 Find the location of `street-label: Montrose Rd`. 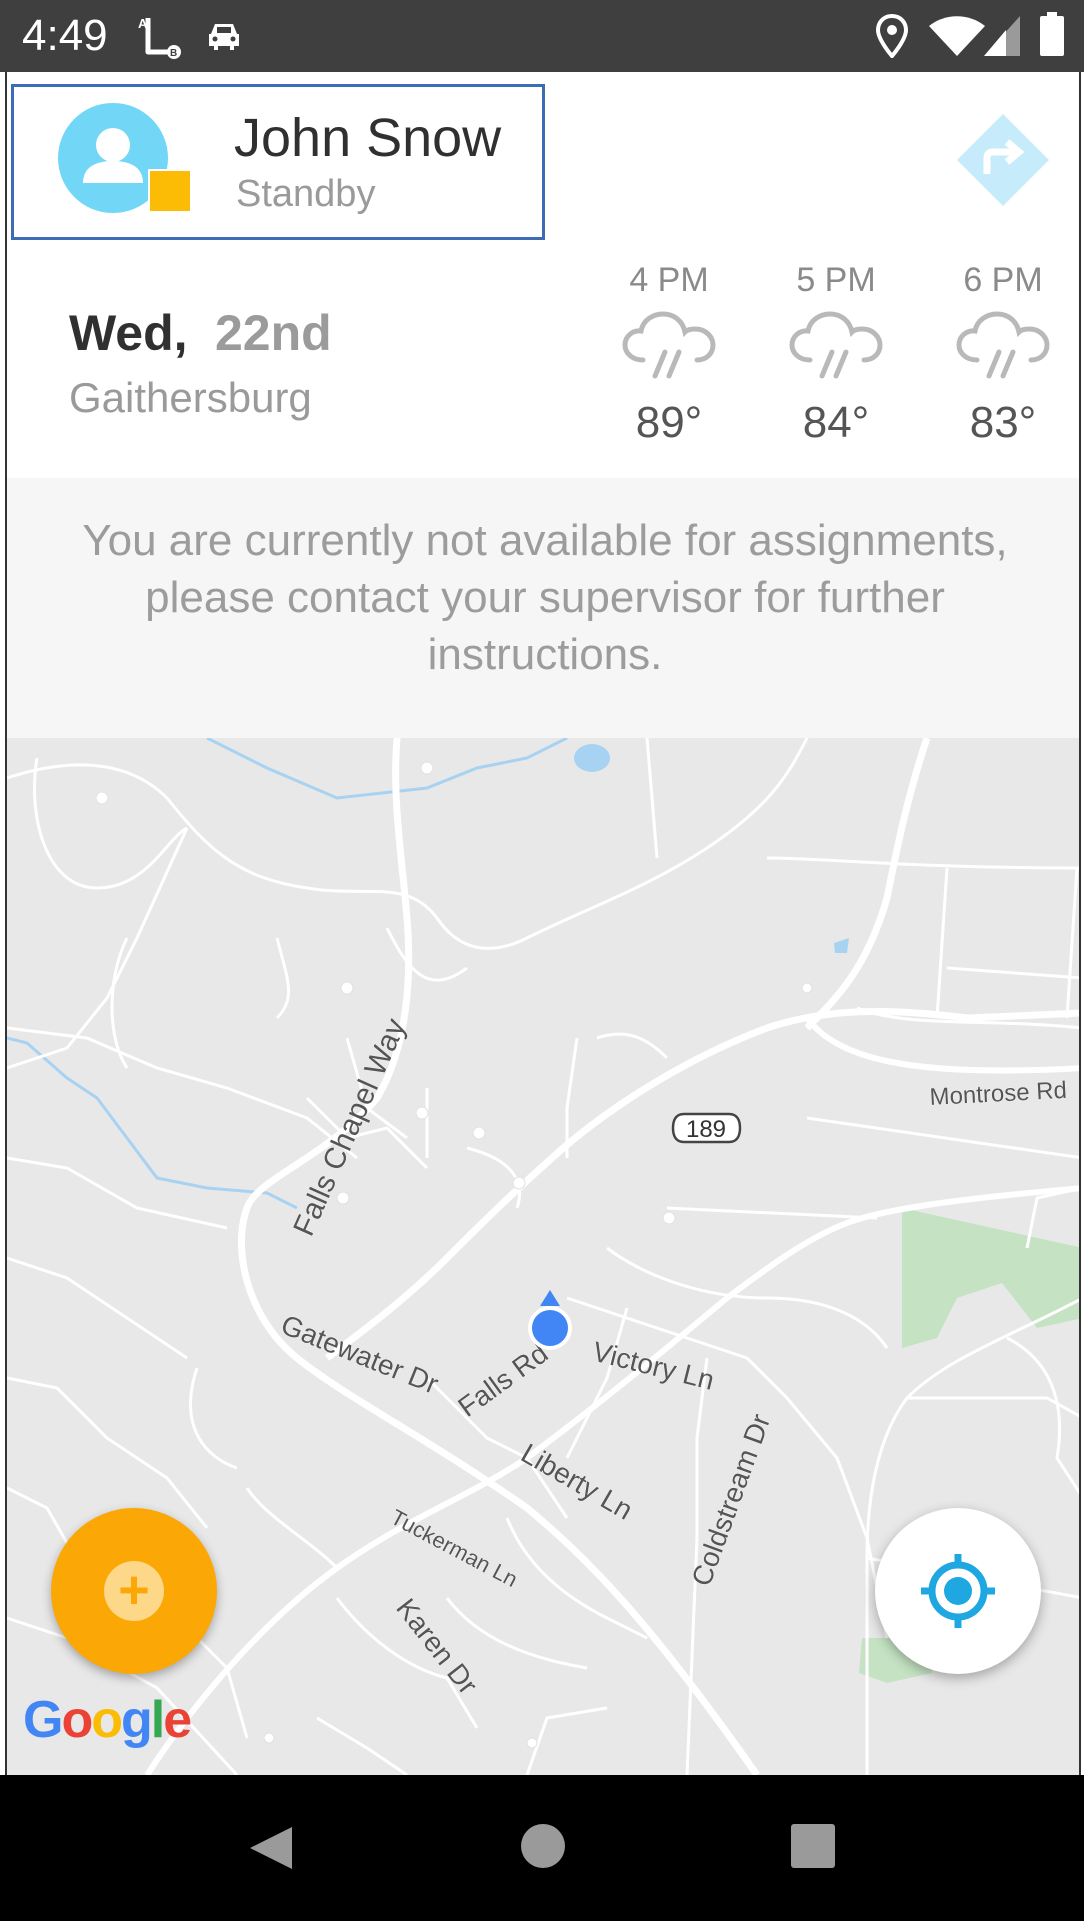

street-label: Montrose Rd is located at coordinates (998, 1094).